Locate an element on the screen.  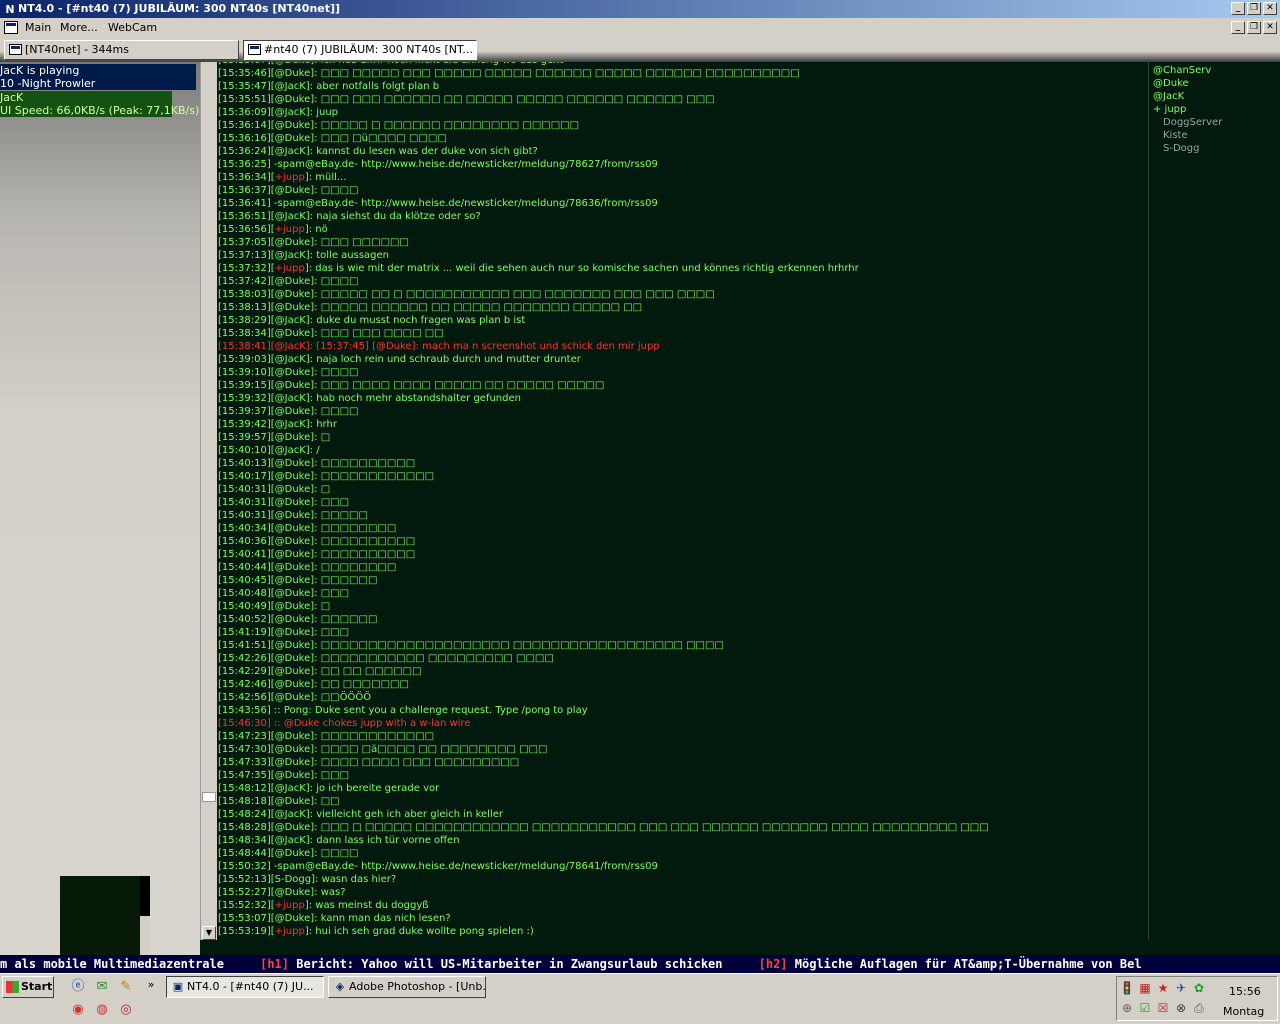
user-list-item: Kiste is located at coordinates (1216, 135).